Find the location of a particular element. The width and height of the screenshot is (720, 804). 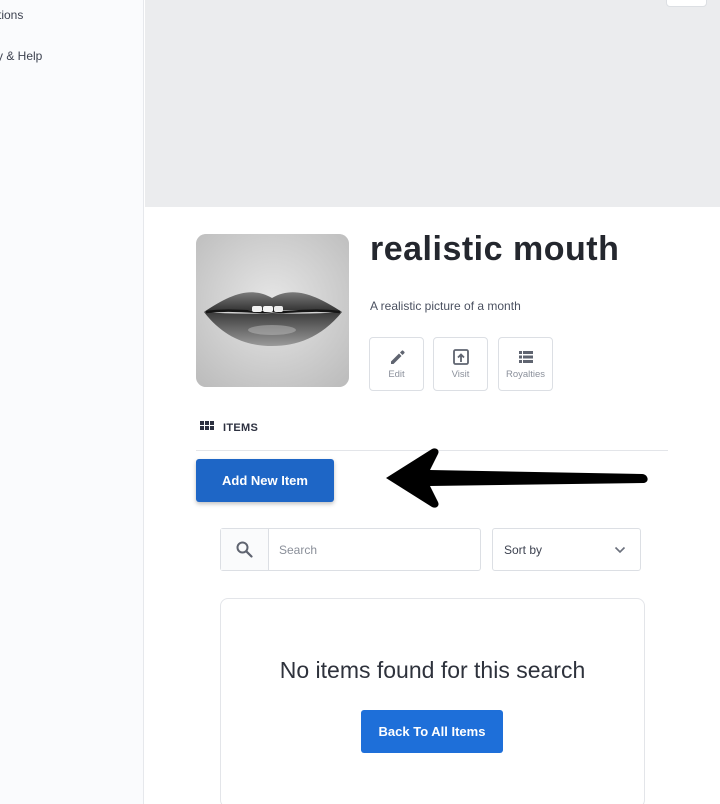

sidebar-item-options: tions is located at coordinates (11, 15).